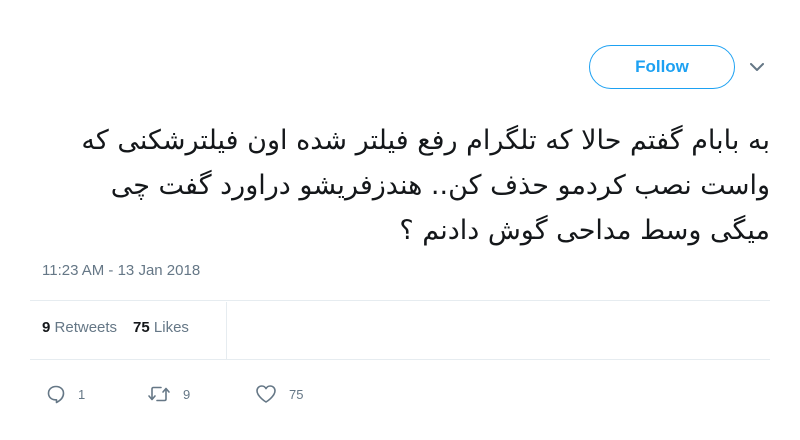 The width and height of the screenshot is (800, 440). What do you see at coordinates (121, 270) in the screenshot?
I see `tweet-timestamp: 11:23 AM - 13 Jan 2018` at bounding box center [121, 270].